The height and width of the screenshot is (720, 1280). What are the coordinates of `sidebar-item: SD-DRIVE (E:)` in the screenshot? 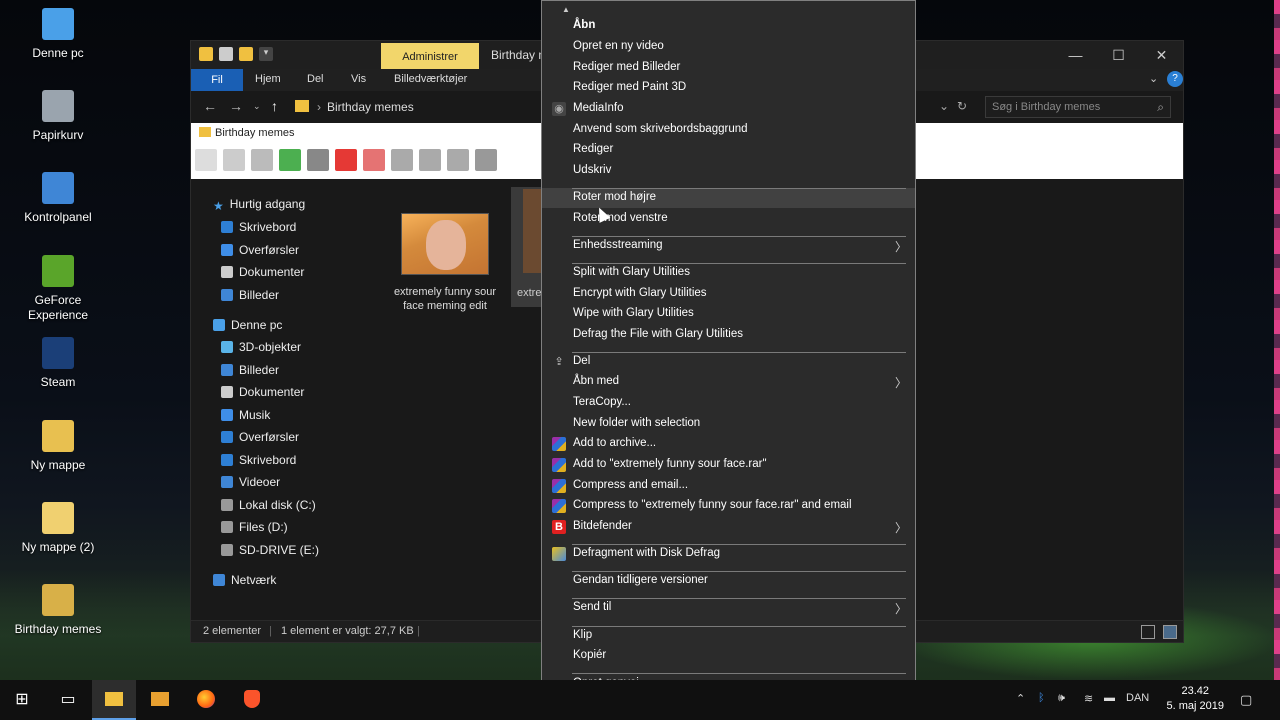 It's located at (270, 553).